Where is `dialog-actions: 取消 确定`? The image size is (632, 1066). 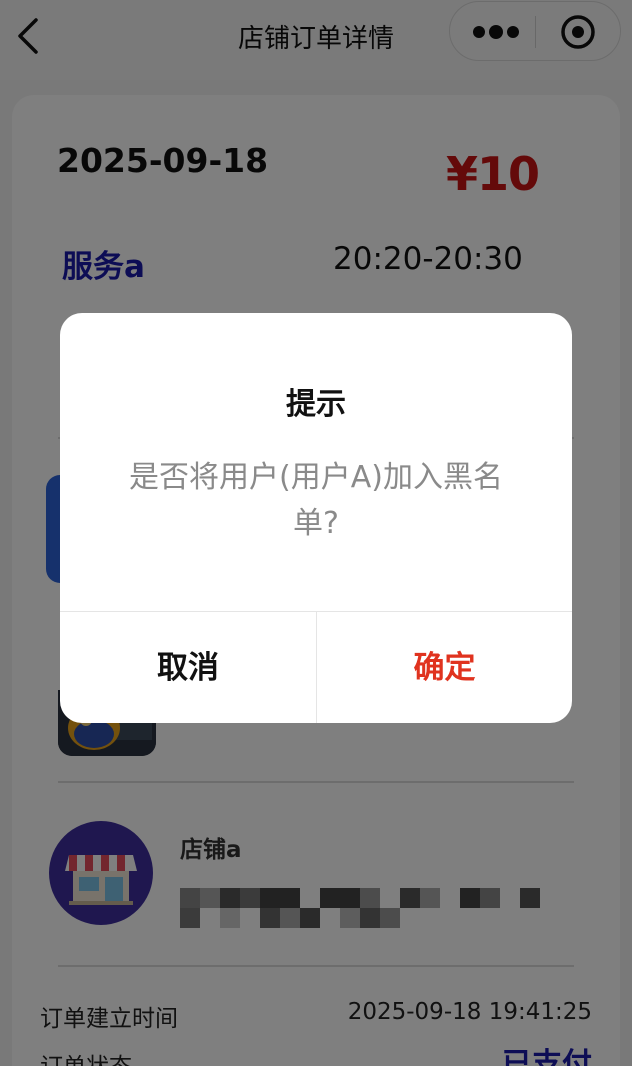
dialog-actions: 取消 确定 is located at coordinates (316, 667).